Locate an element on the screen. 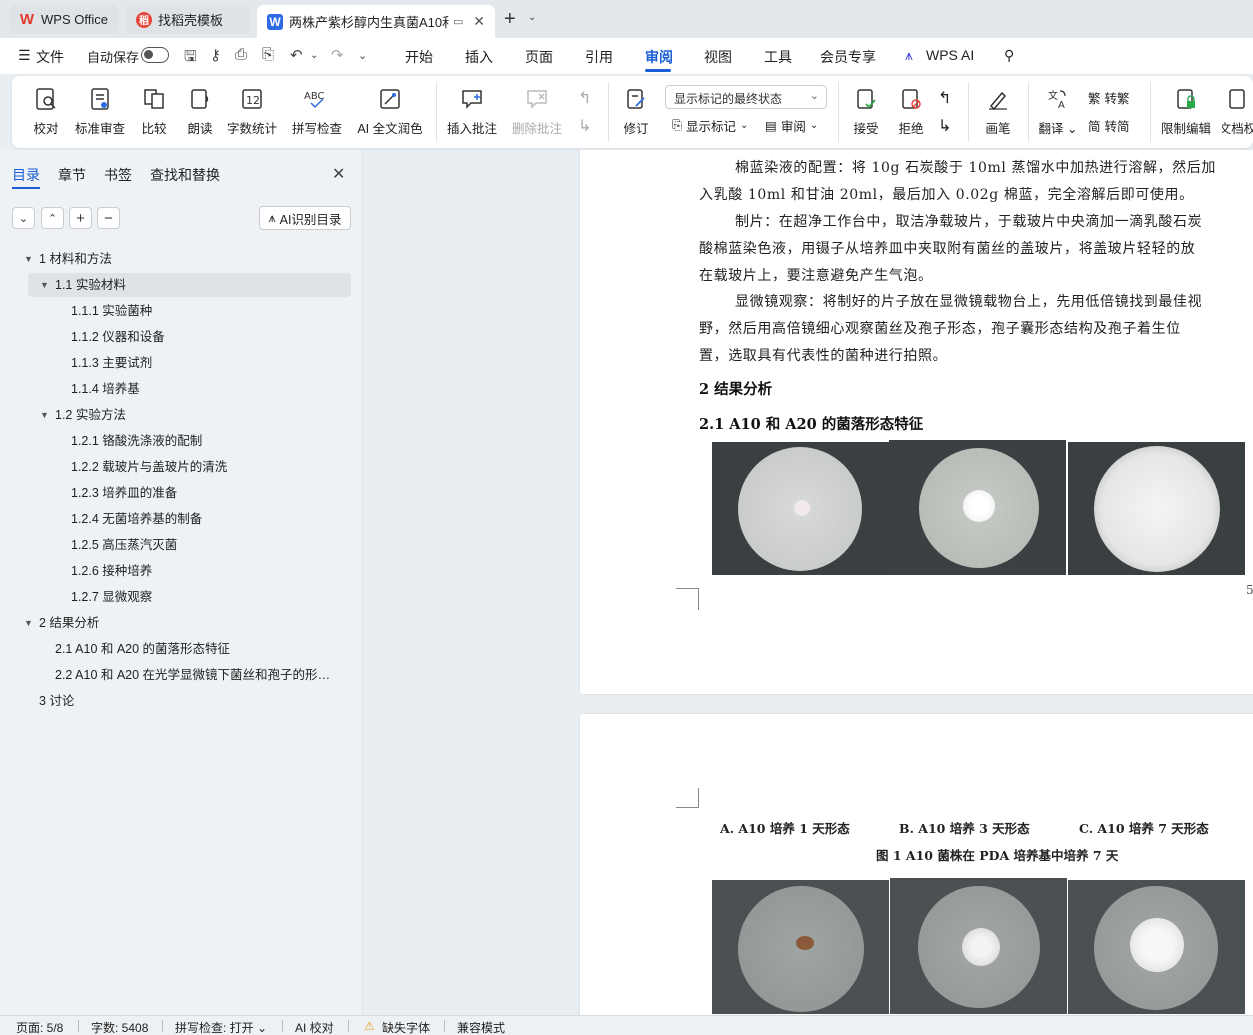 The image size is (1253, 1035). menu-reference: 引用 is located at coordinates (599, 57).